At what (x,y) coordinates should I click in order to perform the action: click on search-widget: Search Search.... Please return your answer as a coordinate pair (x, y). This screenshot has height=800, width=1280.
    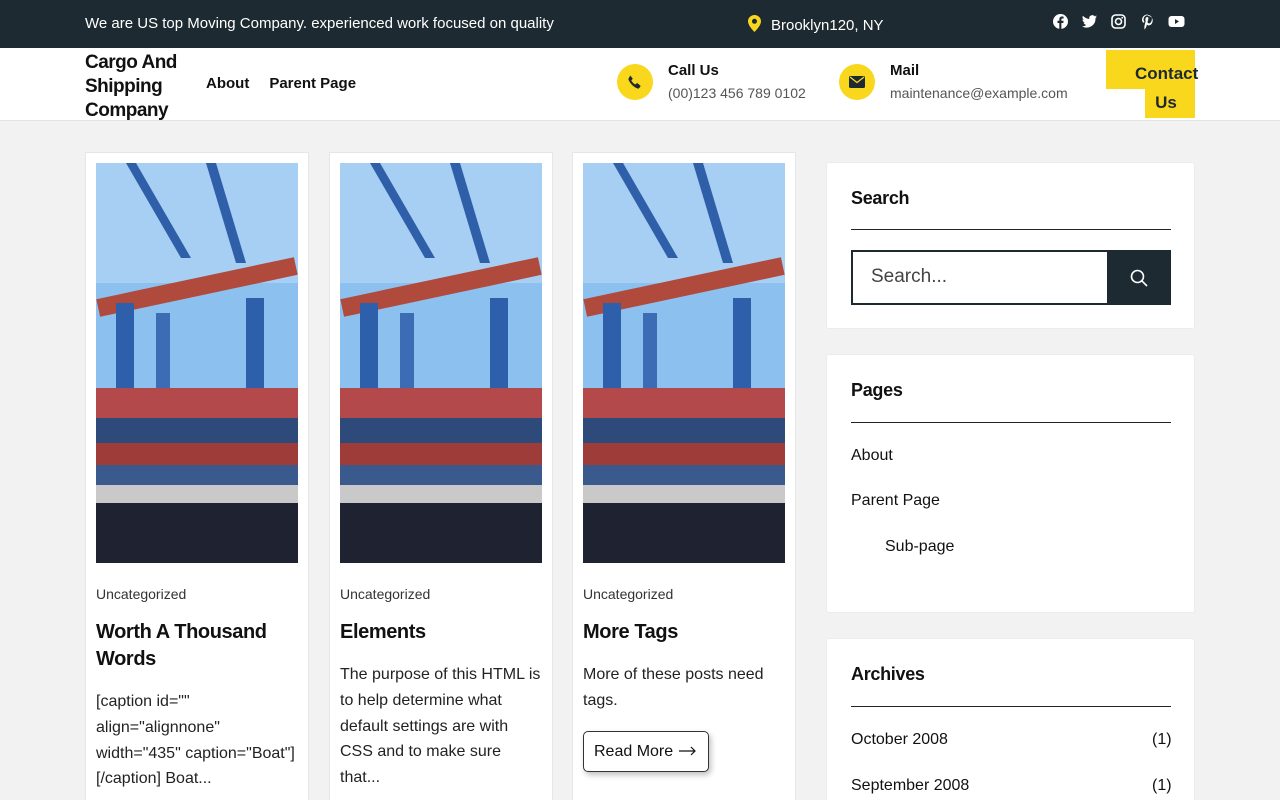
    Looking at the image, I should click on (1010, 245).